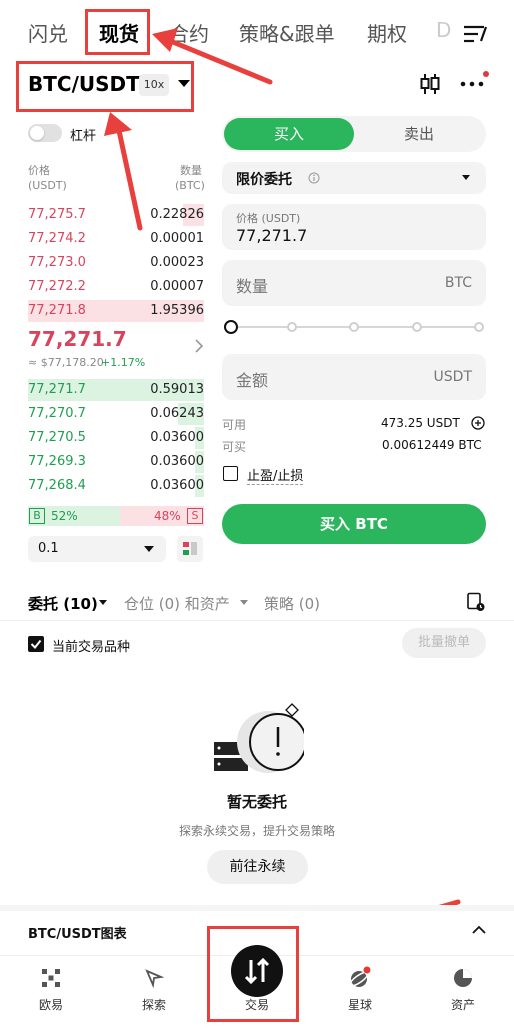  What do you see at coordinates (257, 867) in the screenshot?
I see `goto-perpetual-button: 前往永续` at bounding box center [257, 867].